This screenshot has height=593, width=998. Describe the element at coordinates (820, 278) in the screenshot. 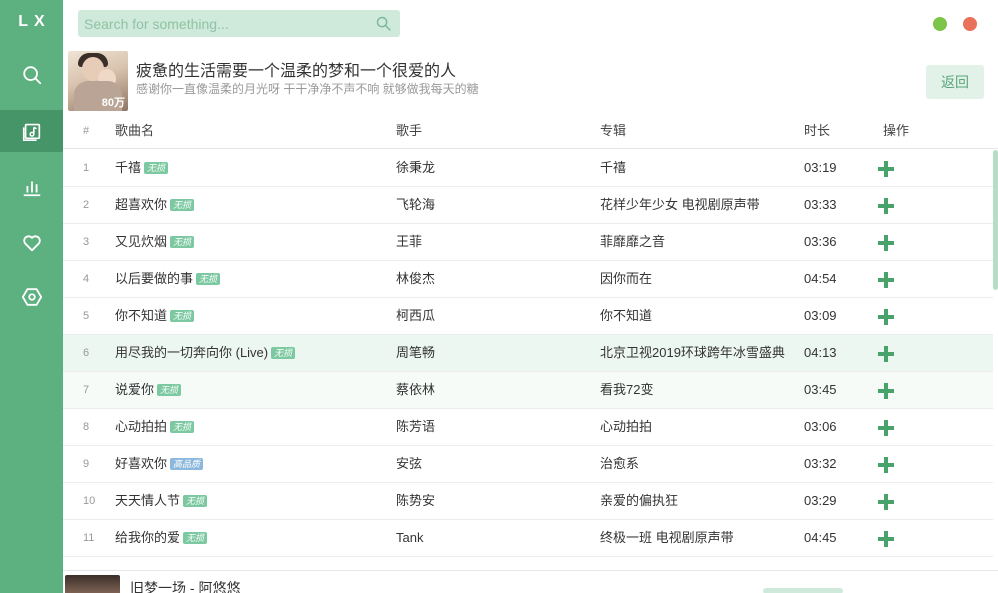

I see `duration: 04:54` at that location.